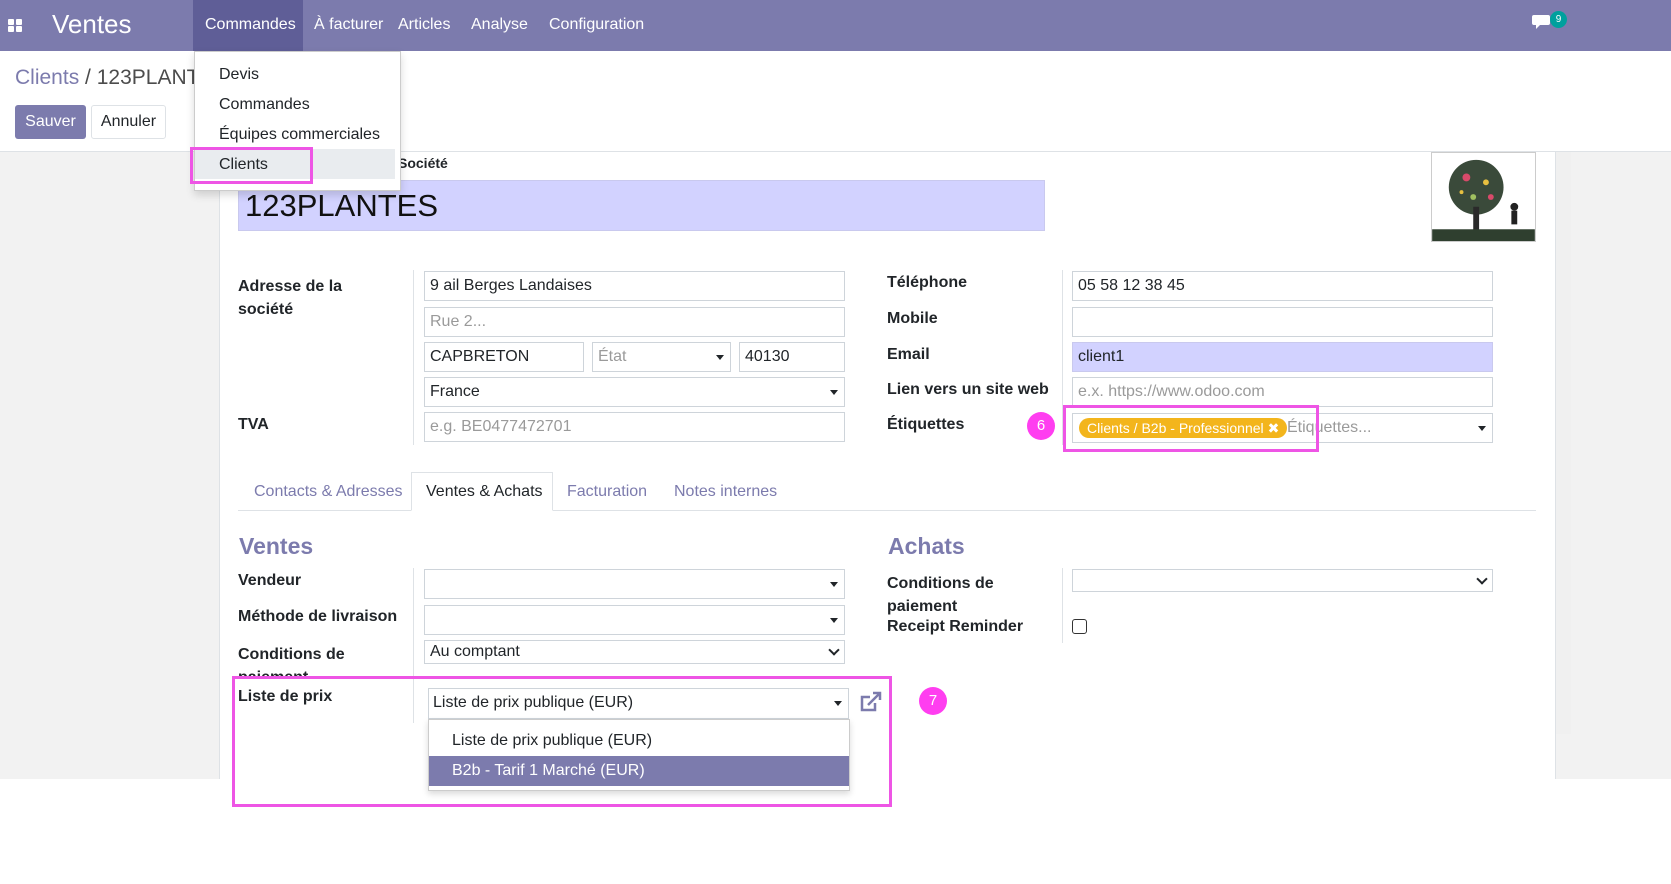 The width and height of the screenshot is (1671, 884). Describe the element at coordinates (908, 354) in the screenshot. I see `email-label: Email` at that location.